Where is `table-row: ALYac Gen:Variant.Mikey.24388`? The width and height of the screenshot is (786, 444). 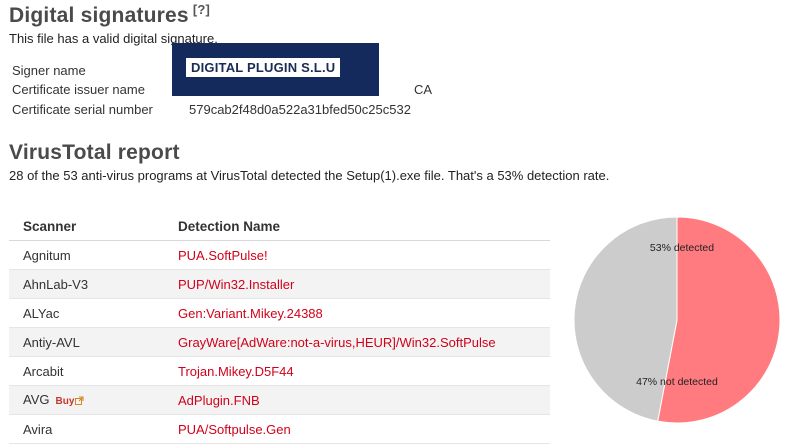
table-row: ALYac Gen:Variant.Mikey.24388 is located at coordinates (279, 313).